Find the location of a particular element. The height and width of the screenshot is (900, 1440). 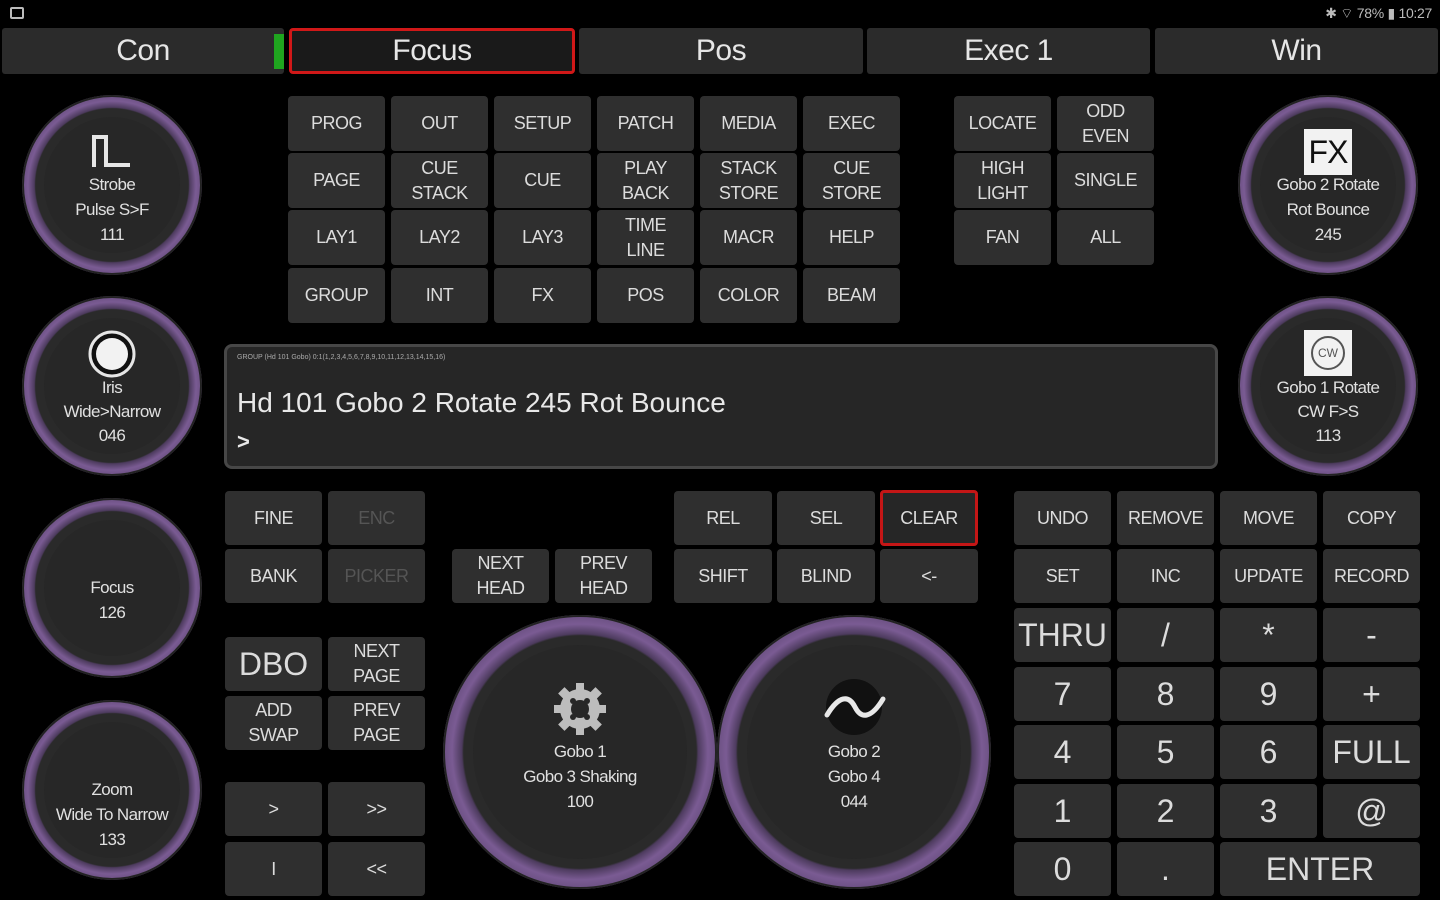

tab-win: Win is located at coordinates (1296, 51).